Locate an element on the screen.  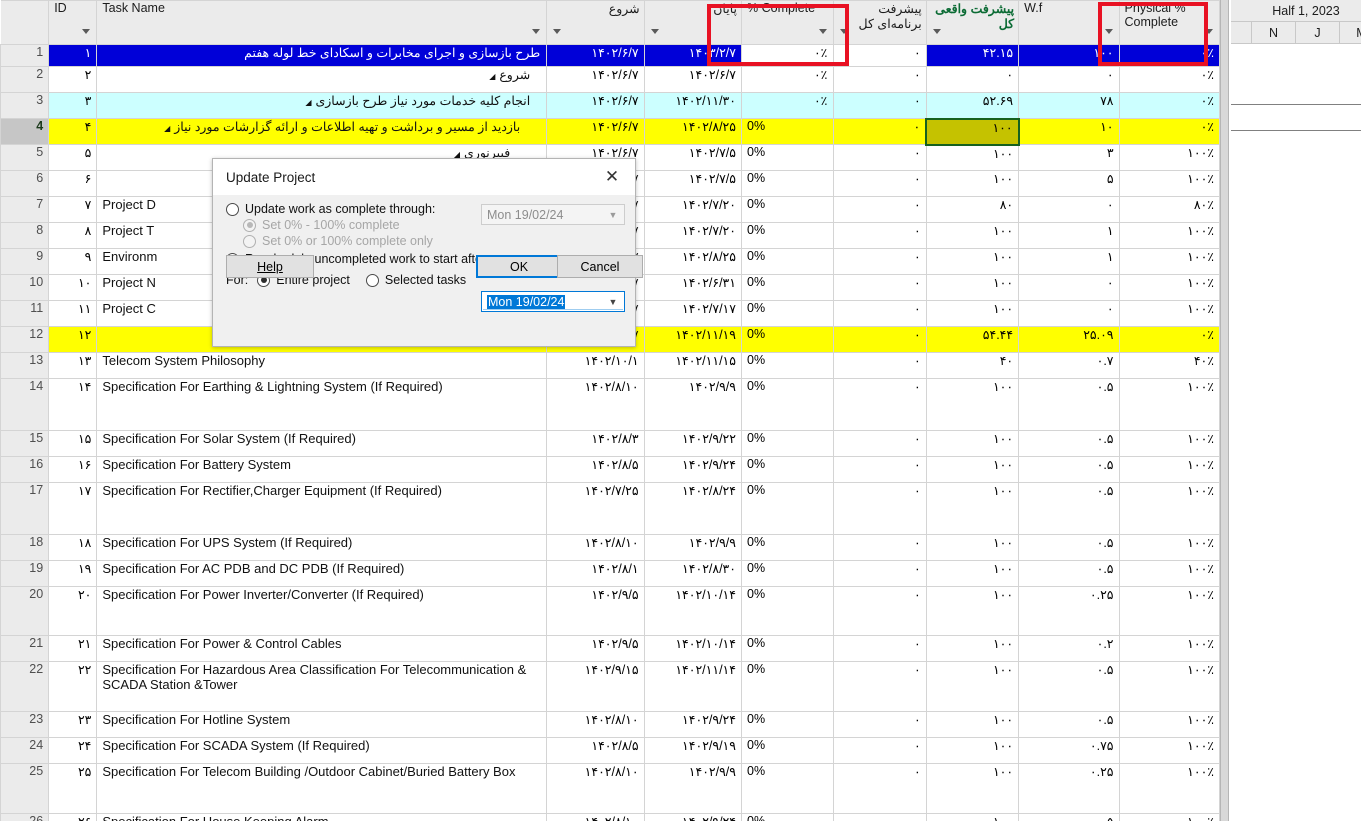
row-number: 10 is located at coordinates (25, 287).